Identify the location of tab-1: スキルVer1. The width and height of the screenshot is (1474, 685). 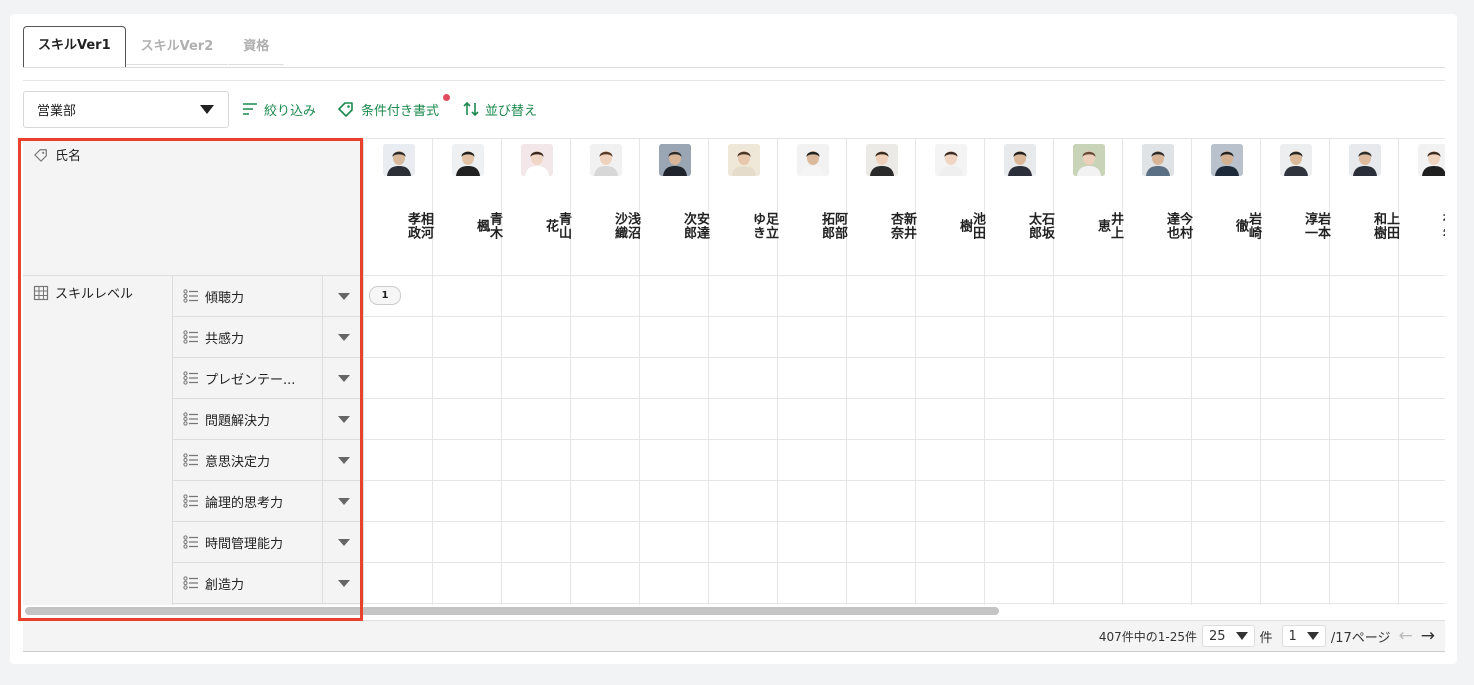
(74, 46).